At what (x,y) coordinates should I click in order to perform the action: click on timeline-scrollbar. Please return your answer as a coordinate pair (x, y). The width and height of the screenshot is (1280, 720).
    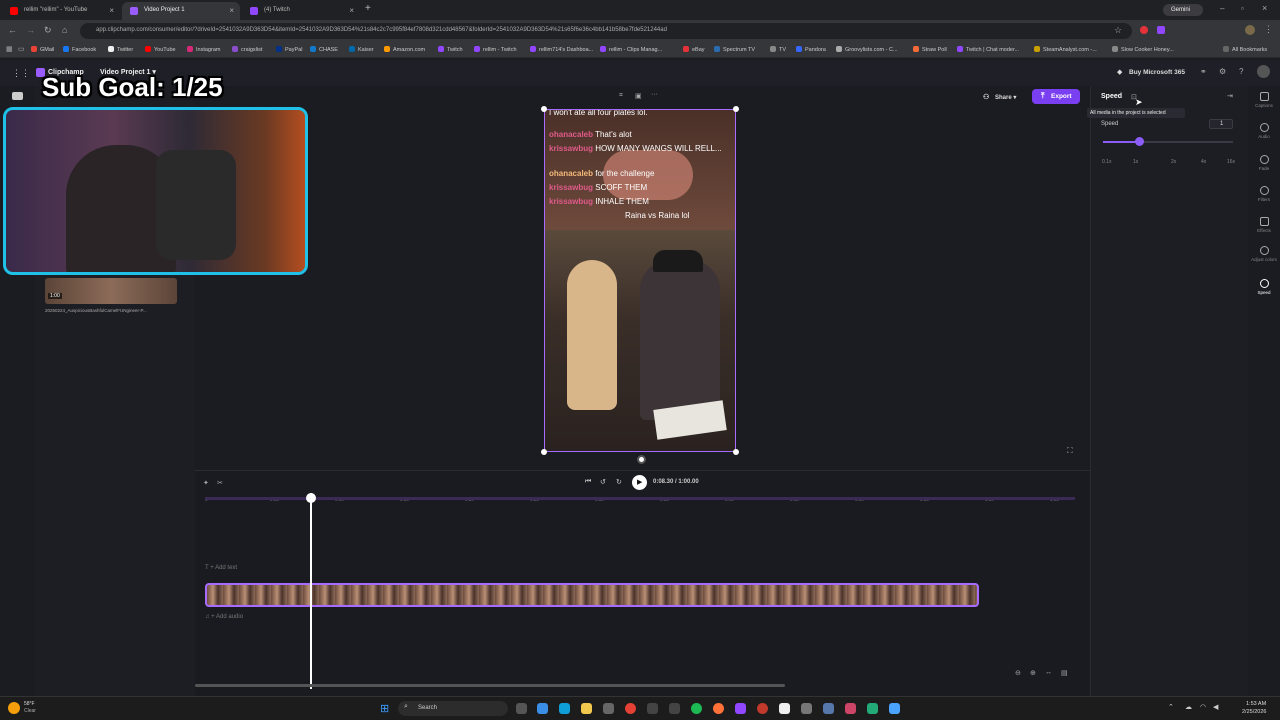
    Looking at the image, I should click on (490, 685).